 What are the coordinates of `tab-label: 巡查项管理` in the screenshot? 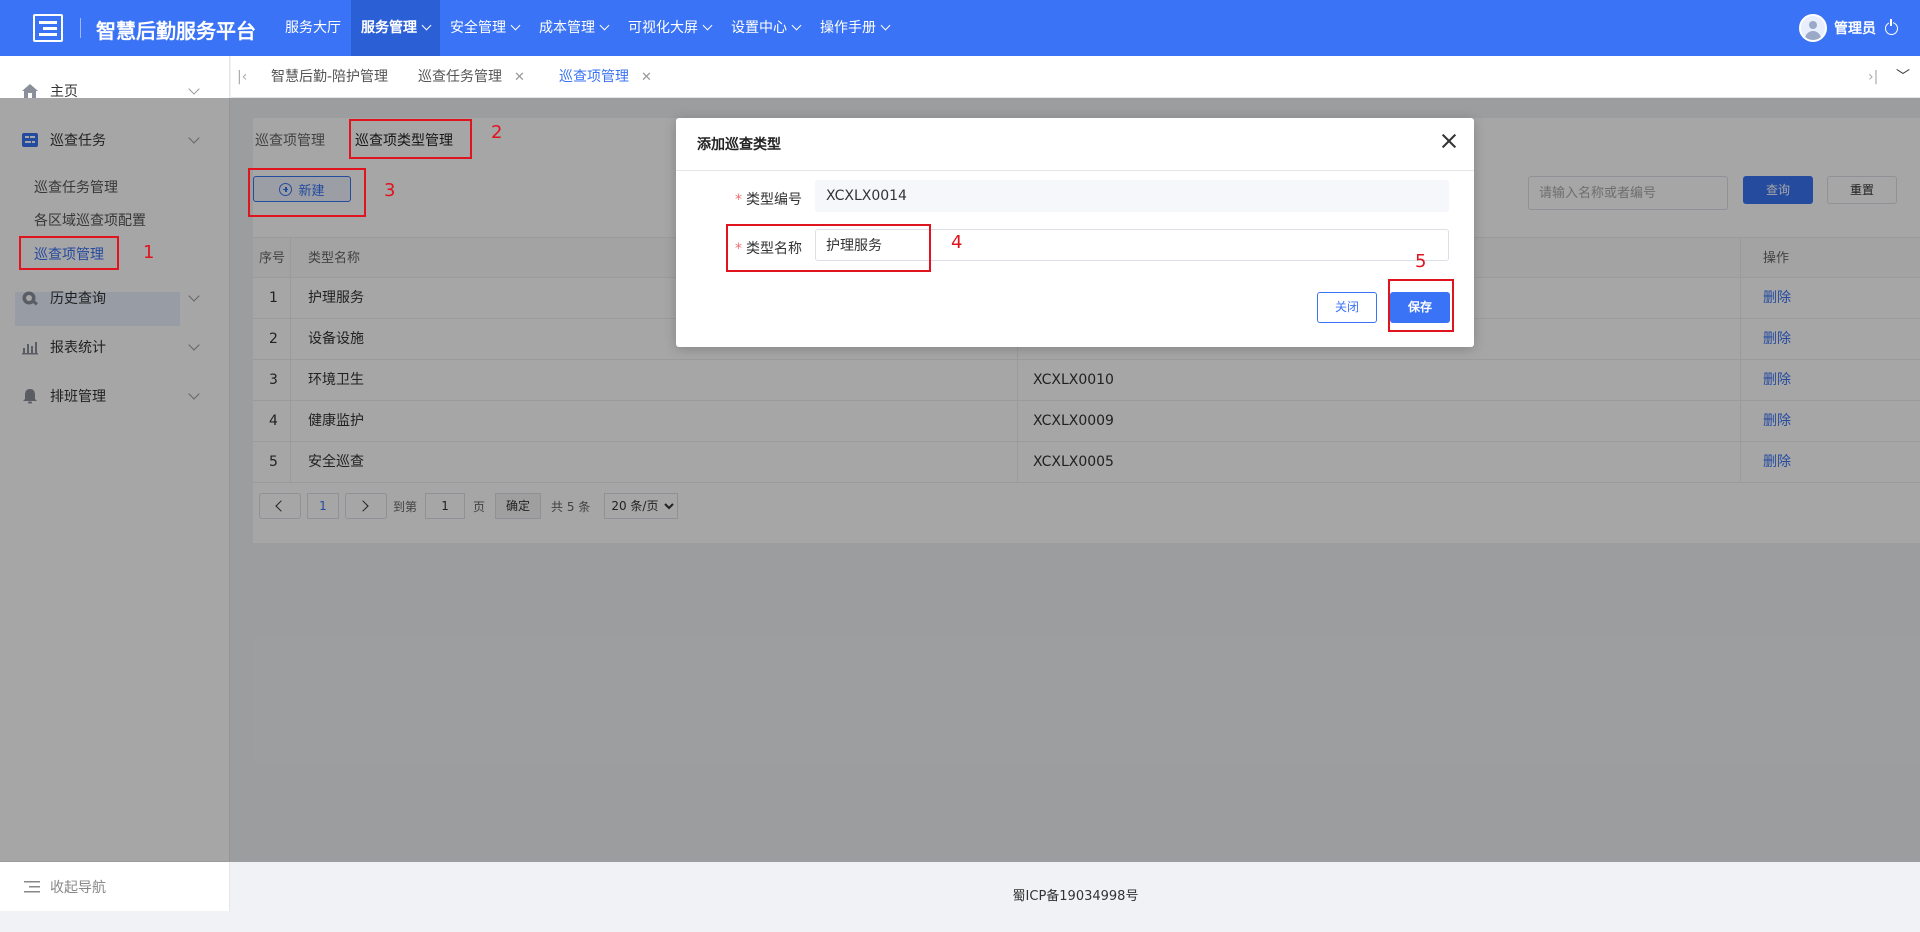 It's located at (594, 77).